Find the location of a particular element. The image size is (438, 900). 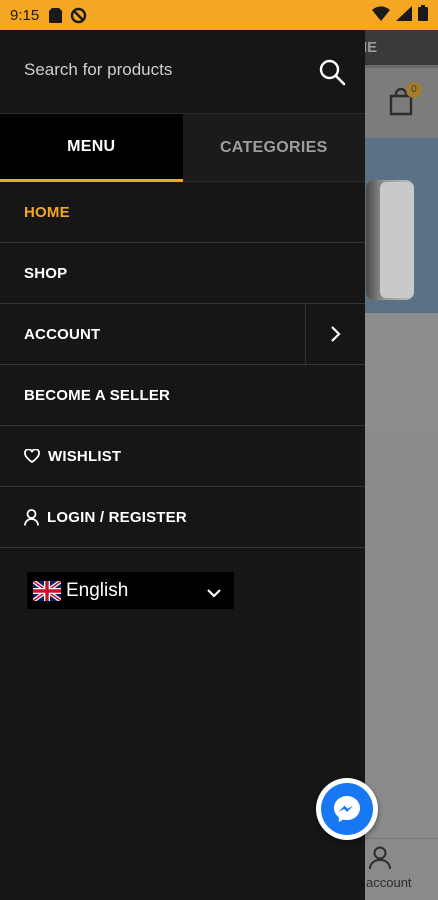

menu-item-home: HOME is located at coordinates (182, 212).